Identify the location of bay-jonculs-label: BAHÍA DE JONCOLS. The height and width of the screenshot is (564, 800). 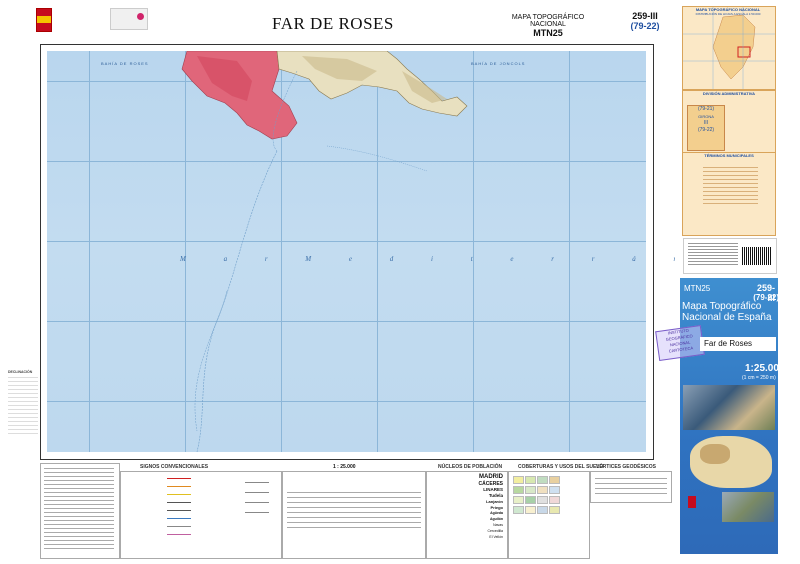
(498, 63).